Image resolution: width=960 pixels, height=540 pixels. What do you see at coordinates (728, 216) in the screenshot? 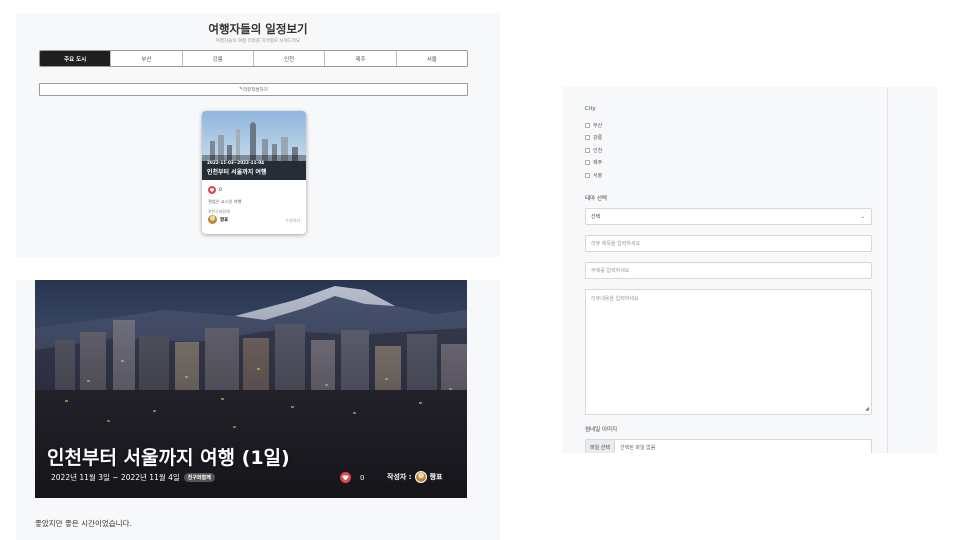
I see `theme-select: 선택 ⌄` at bounding box center [728, 216].